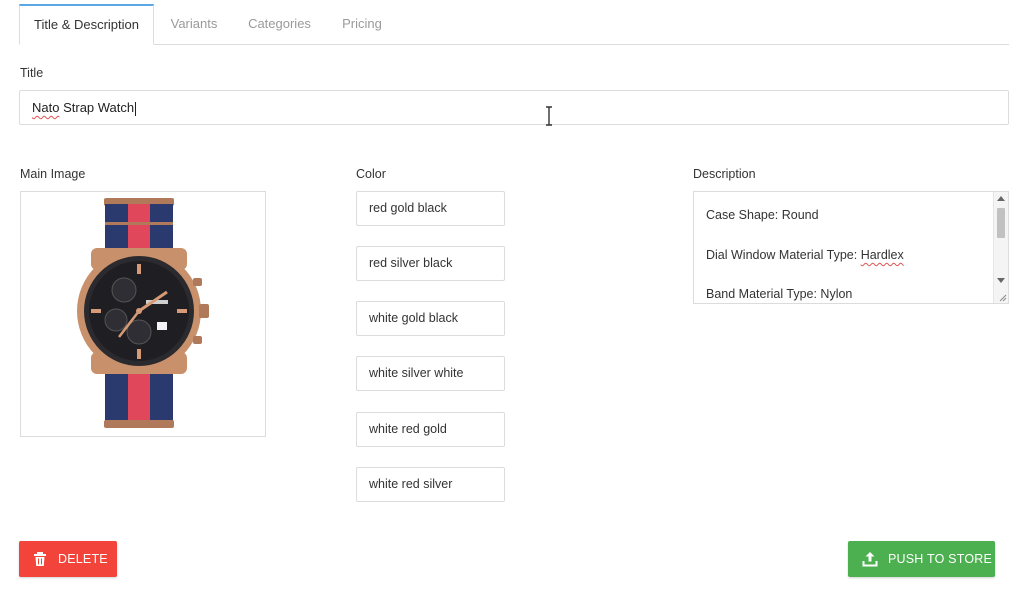 This screenshot has width=1024, height=589. What do you see at coordinates (46, 107) in the screenshot?
I see `title-value-misspelled: Nato` at bounding box center [46, 107].